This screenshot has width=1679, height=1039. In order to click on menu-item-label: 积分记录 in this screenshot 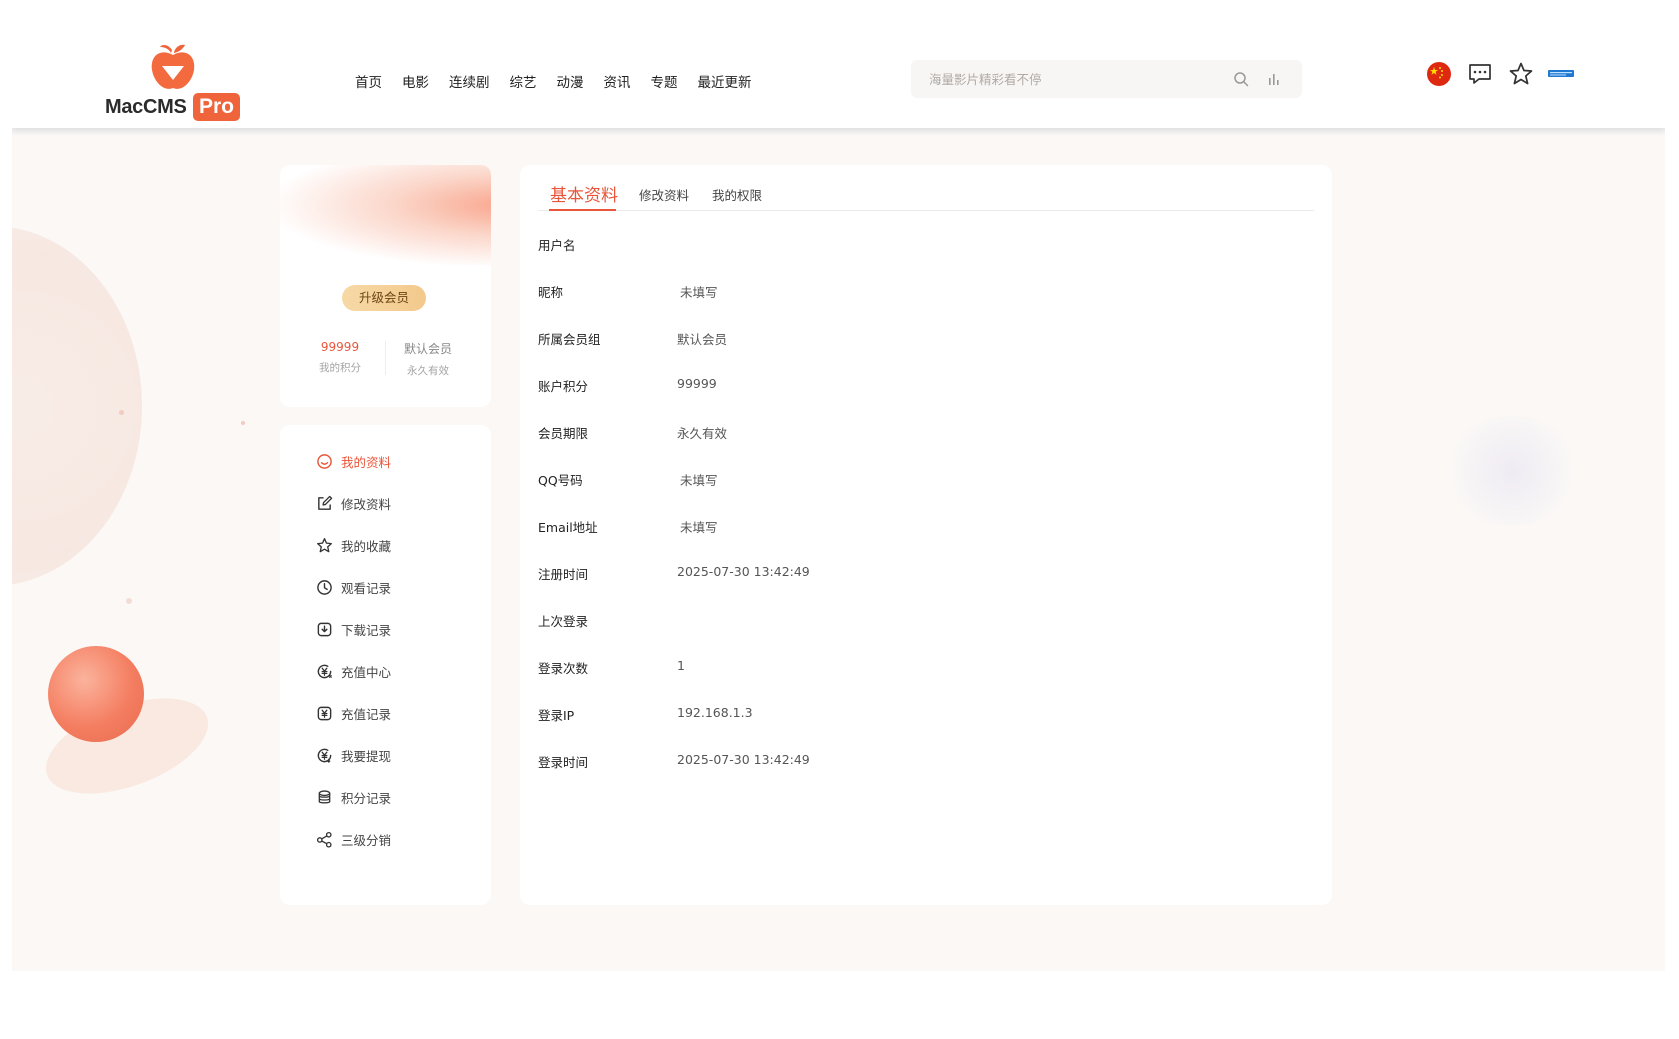, I will do `click(366, 798)`.